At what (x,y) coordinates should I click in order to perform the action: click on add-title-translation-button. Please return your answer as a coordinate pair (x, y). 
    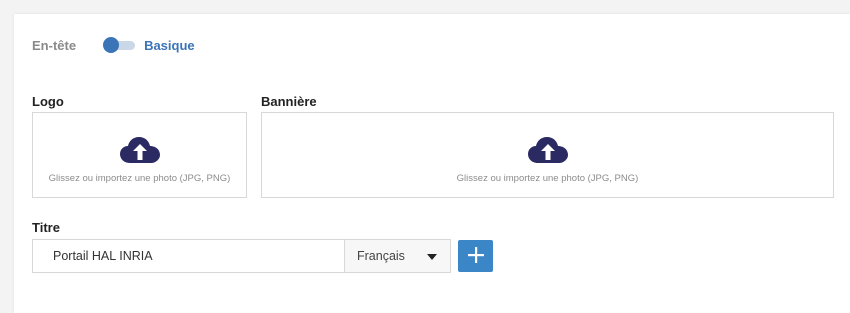
    Looking at the image, I should click on (475, 256).